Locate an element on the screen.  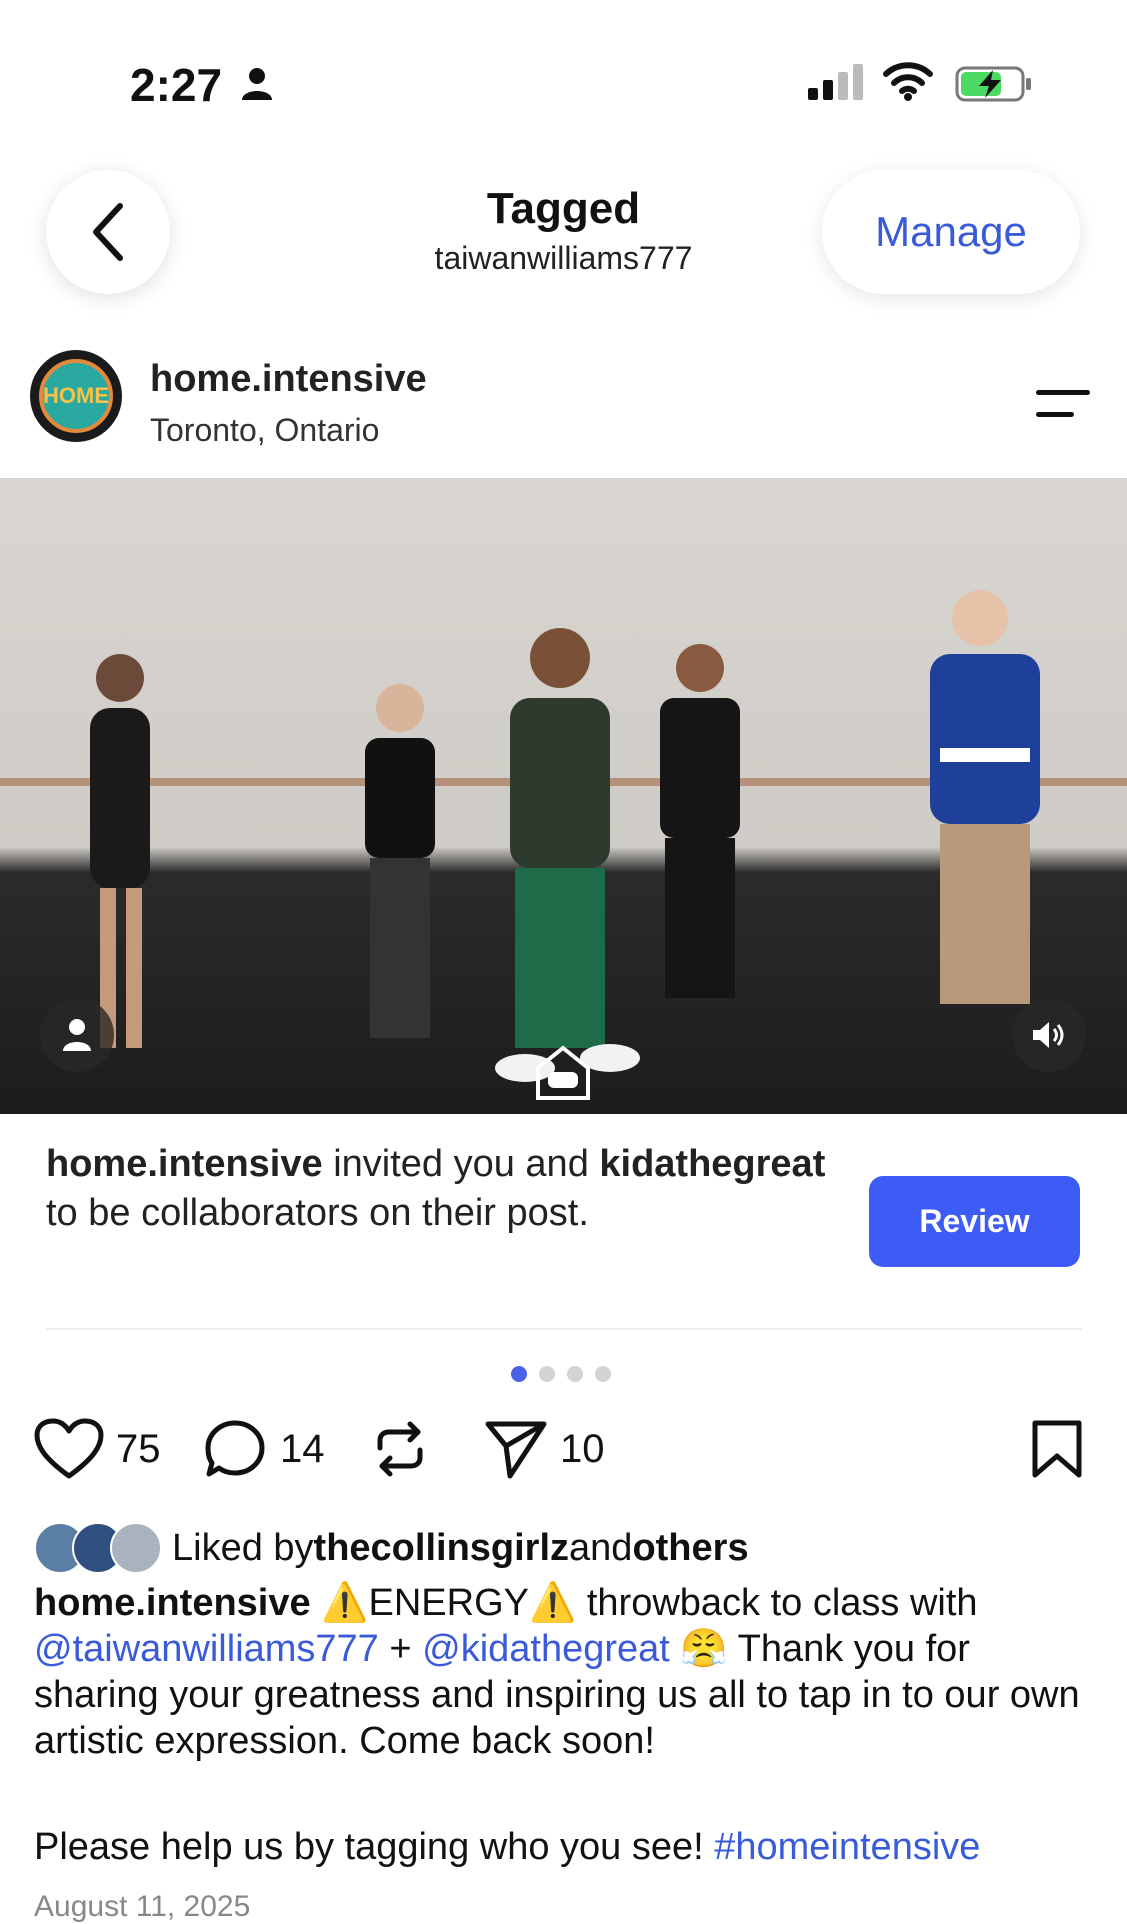
liked-by-others: others is located at coordinates (690, 1548).